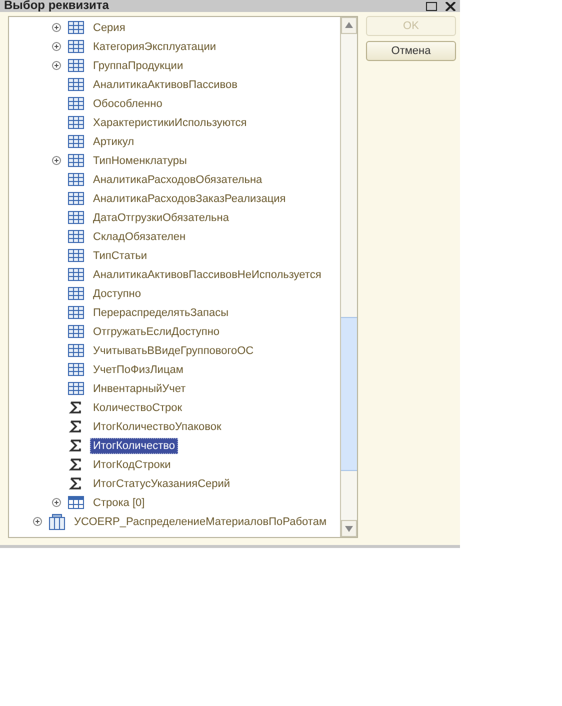 The width and height of the screenshot is (562, 706). I want to click on tree-item: ИтогКоличествоУпаковок, so click(157, 426).